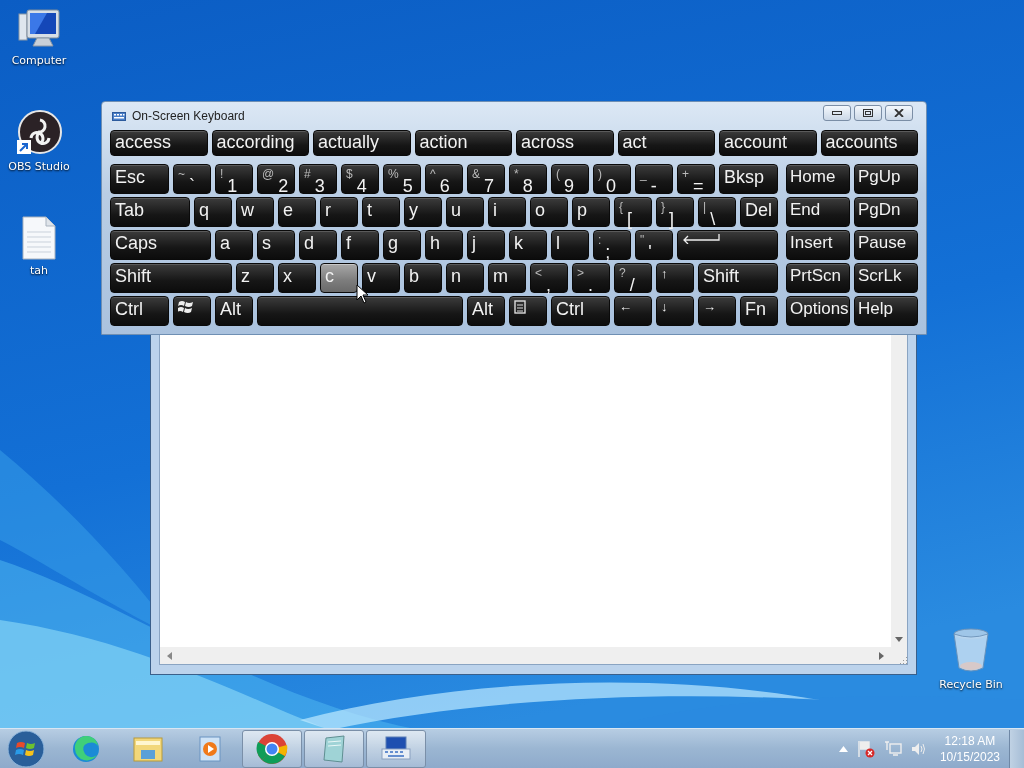 This screenshot has height=768, width=1024. I want to click on keyboard-key: * 8, so click(528, 179).